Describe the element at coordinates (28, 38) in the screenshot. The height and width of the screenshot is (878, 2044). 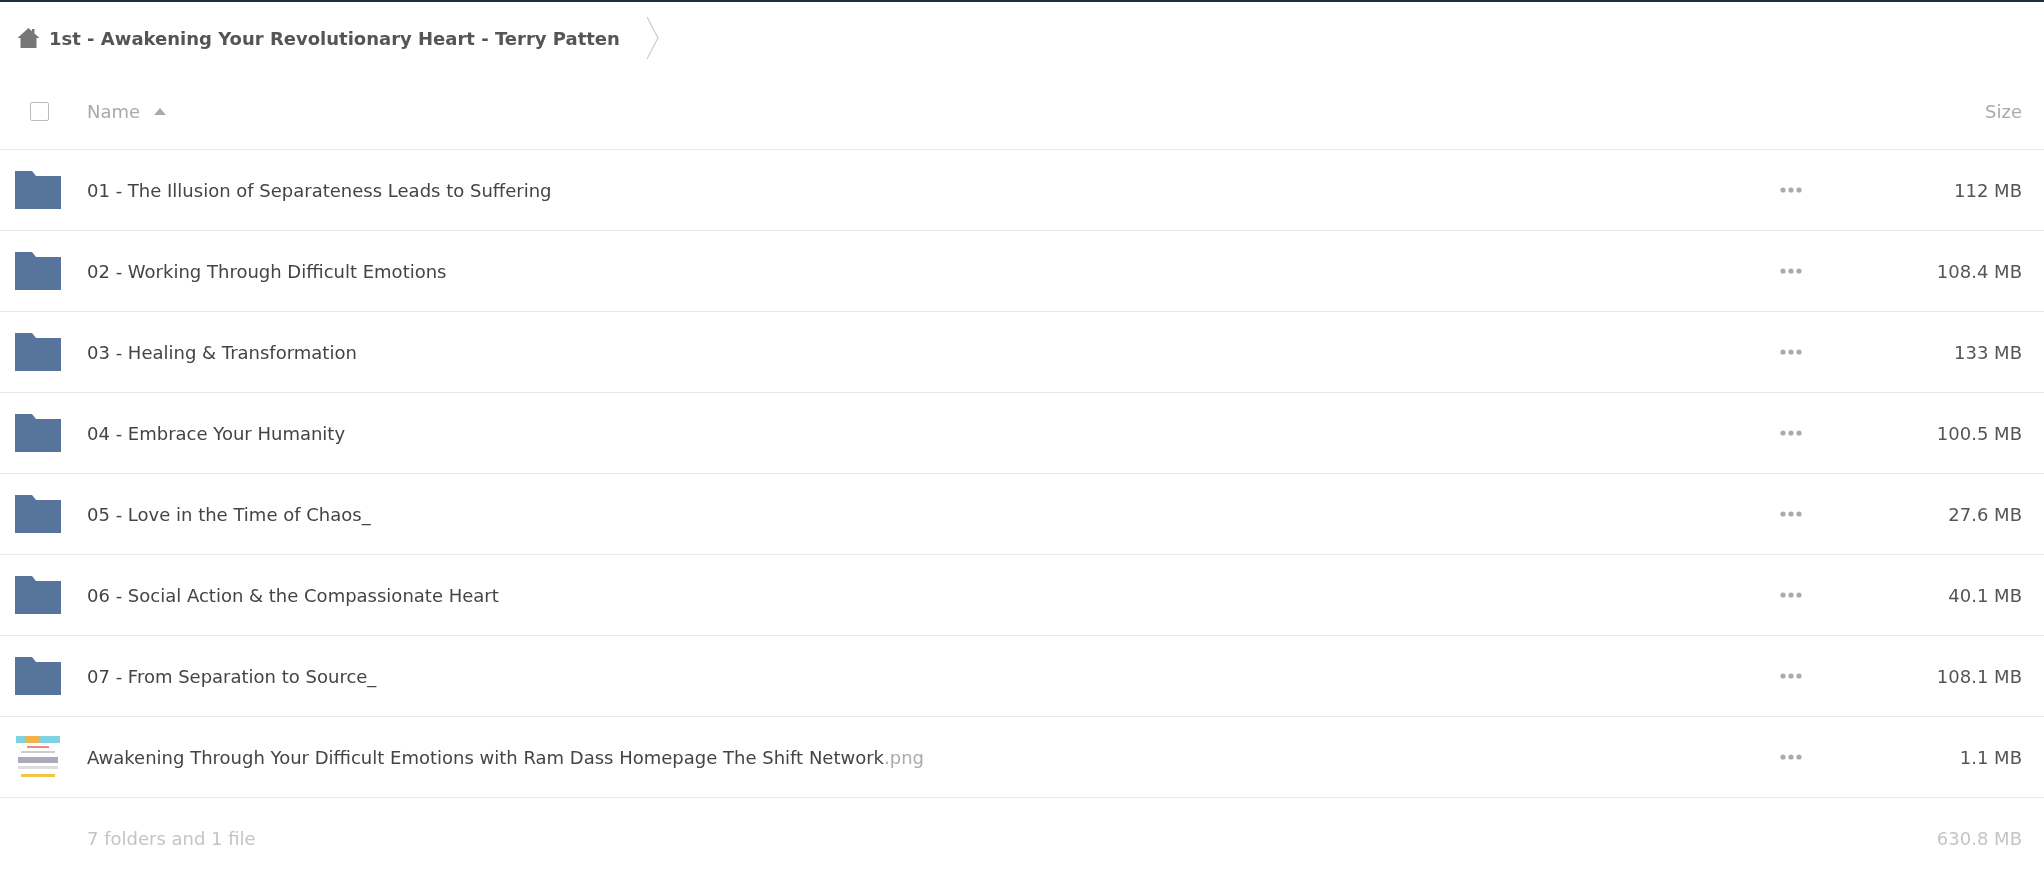
I see `home-icon` at that location.